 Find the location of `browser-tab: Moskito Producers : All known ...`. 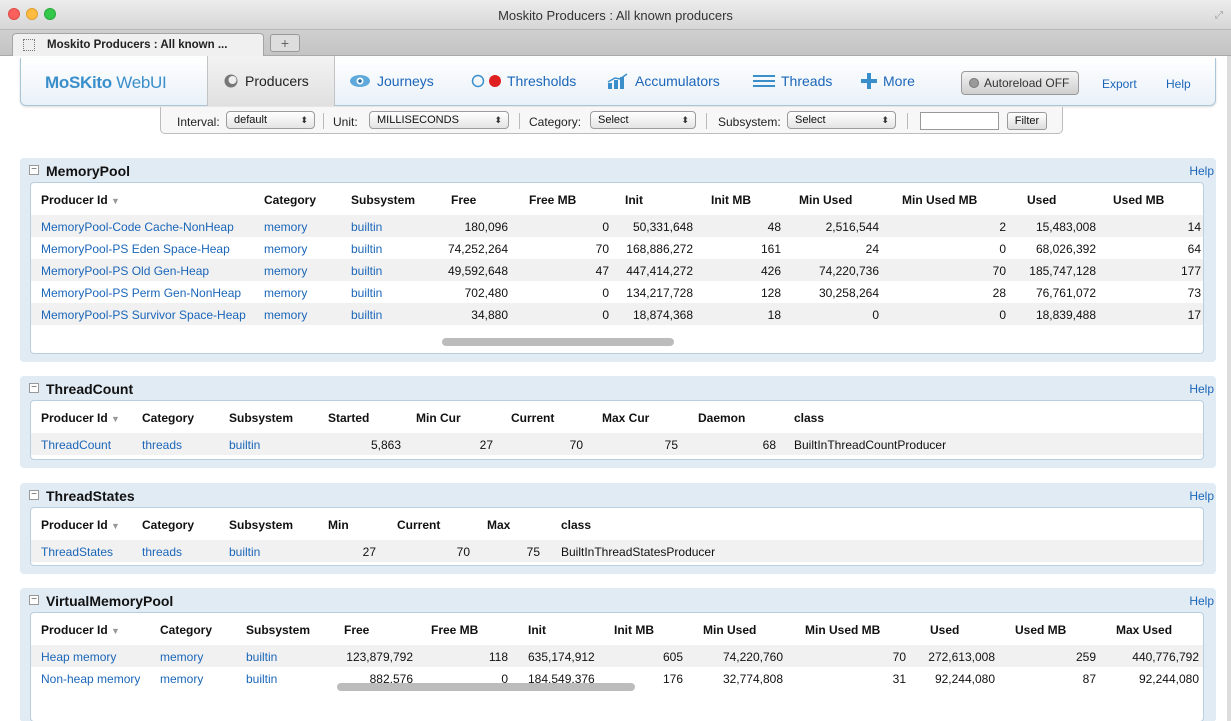

browser-tab: Moskito Producers : All known ... is located at coordinates (138, 45).